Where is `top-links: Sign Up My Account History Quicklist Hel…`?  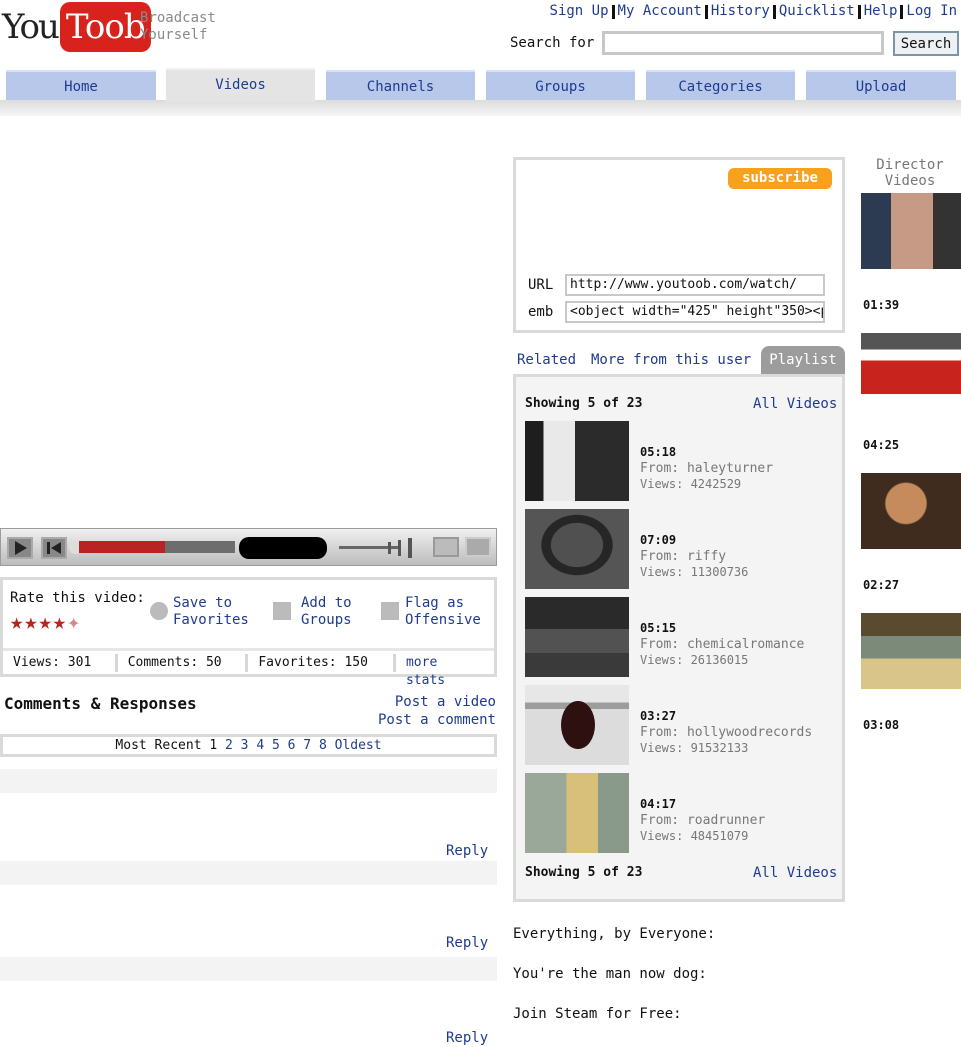 top-links: Sign Up My Account History Quicklist Hel… is located at coordinates (753, 11).